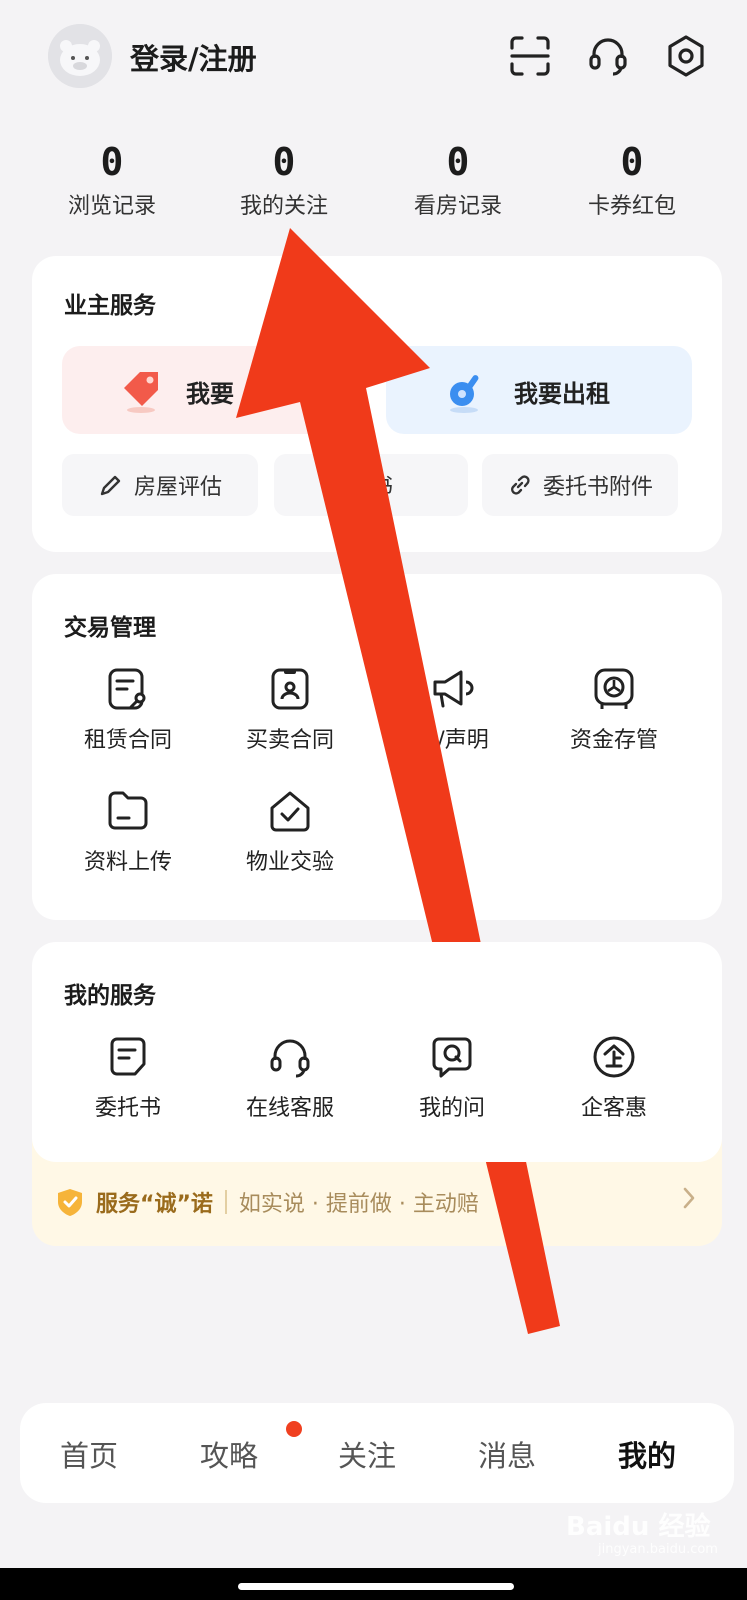 This screenshot has height=1600, width=747. Describe the element at coordinates (613, 1108) in the screenshot. I see `item-label: 企客惠` at that location.